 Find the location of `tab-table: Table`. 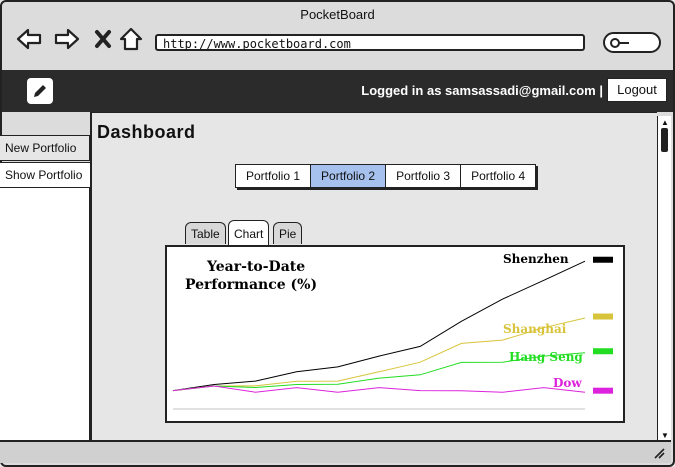

tab-table: Table is located at coordinates (205, 233).